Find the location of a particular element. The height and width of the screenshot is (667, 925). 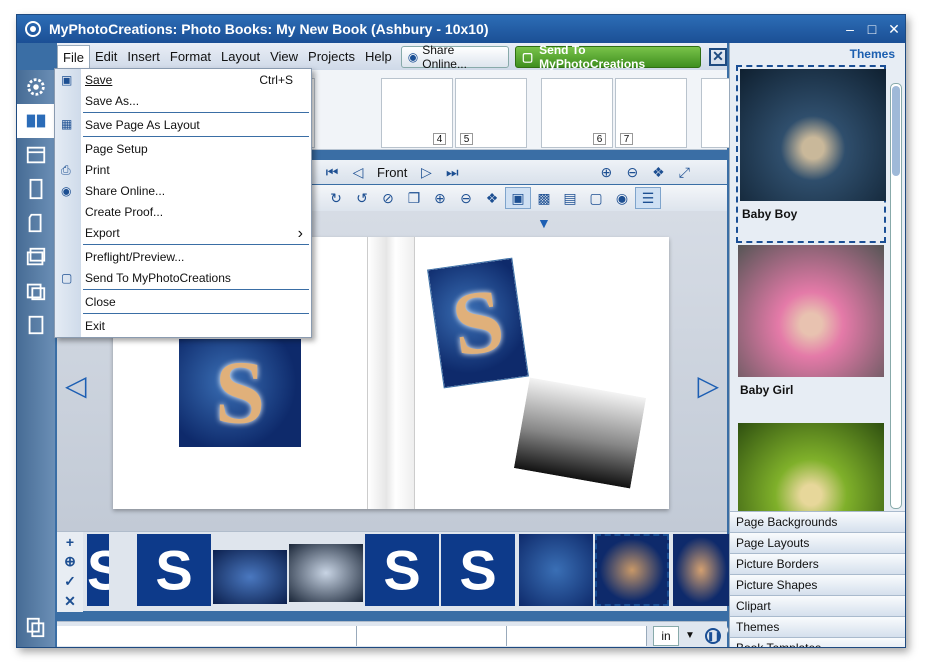

photo-art: S is located at coordinates (478, 323).